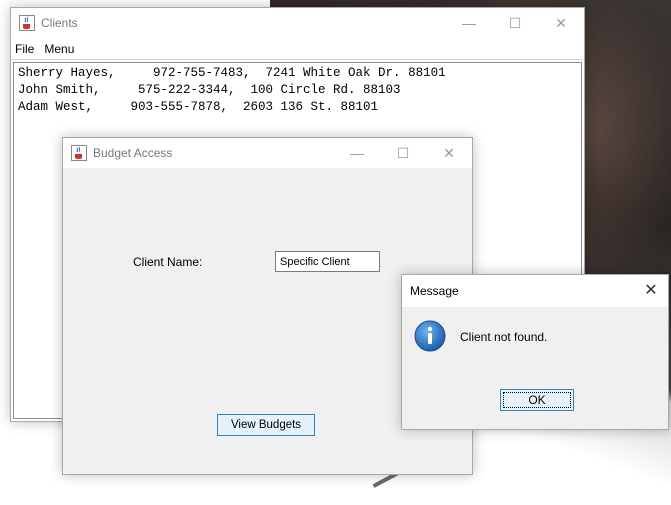 The width and height of the screenshot is (671, 505). I want to click on client-name-label: Client Name:, so click(168, 262).